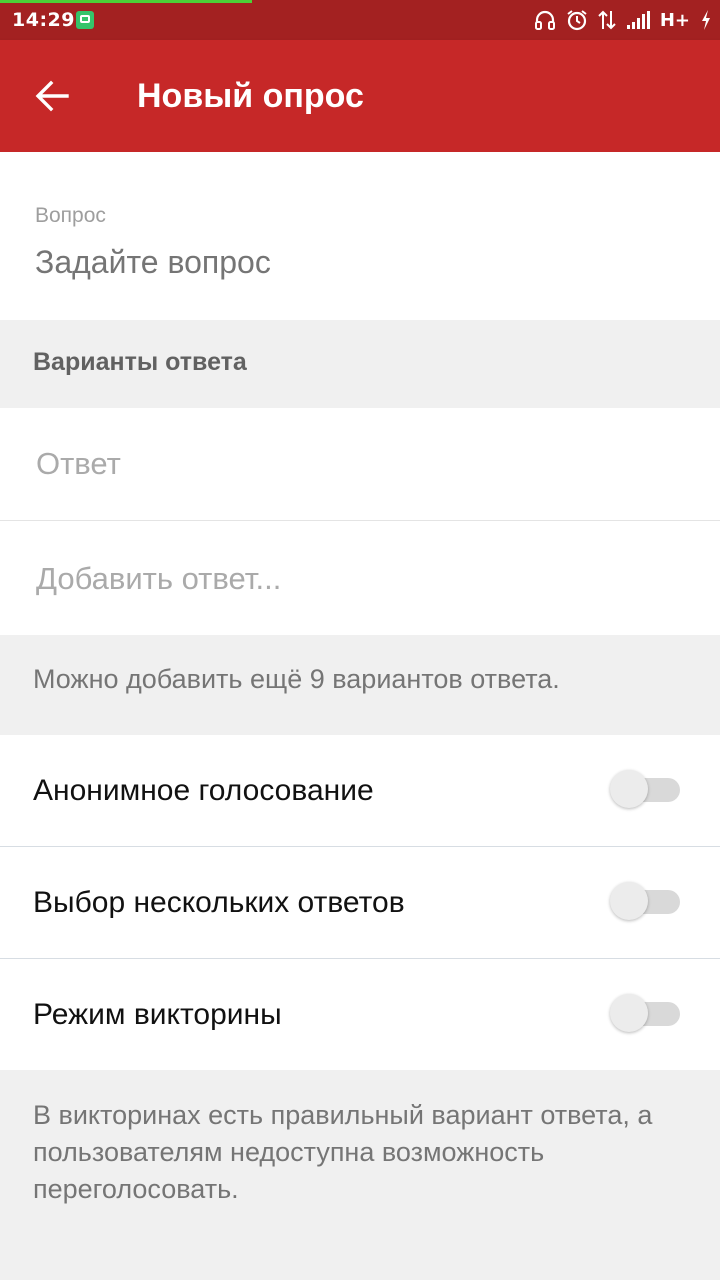  I want to click on answers-section-header: Варианты ответа, so click(140, 362).